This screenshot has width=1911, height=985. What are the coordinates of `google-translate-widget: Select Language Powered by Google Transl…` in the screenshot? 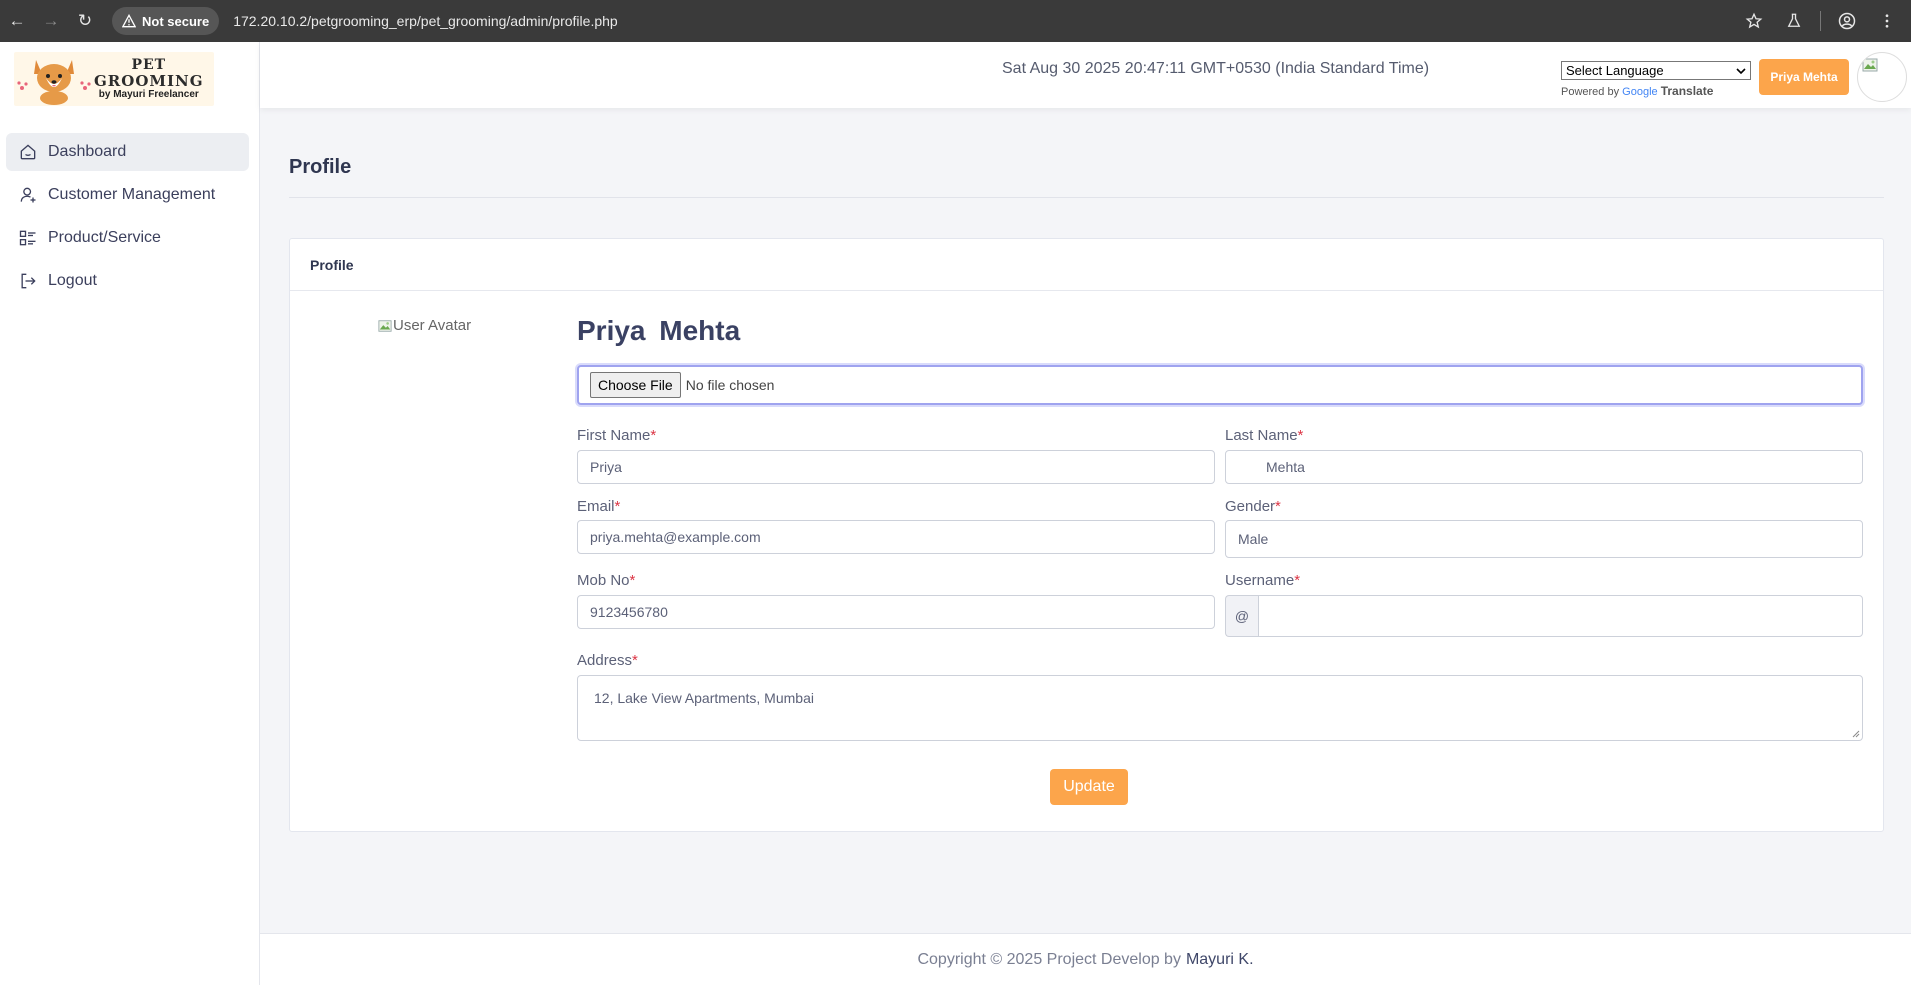 It's located at (1656, 79).